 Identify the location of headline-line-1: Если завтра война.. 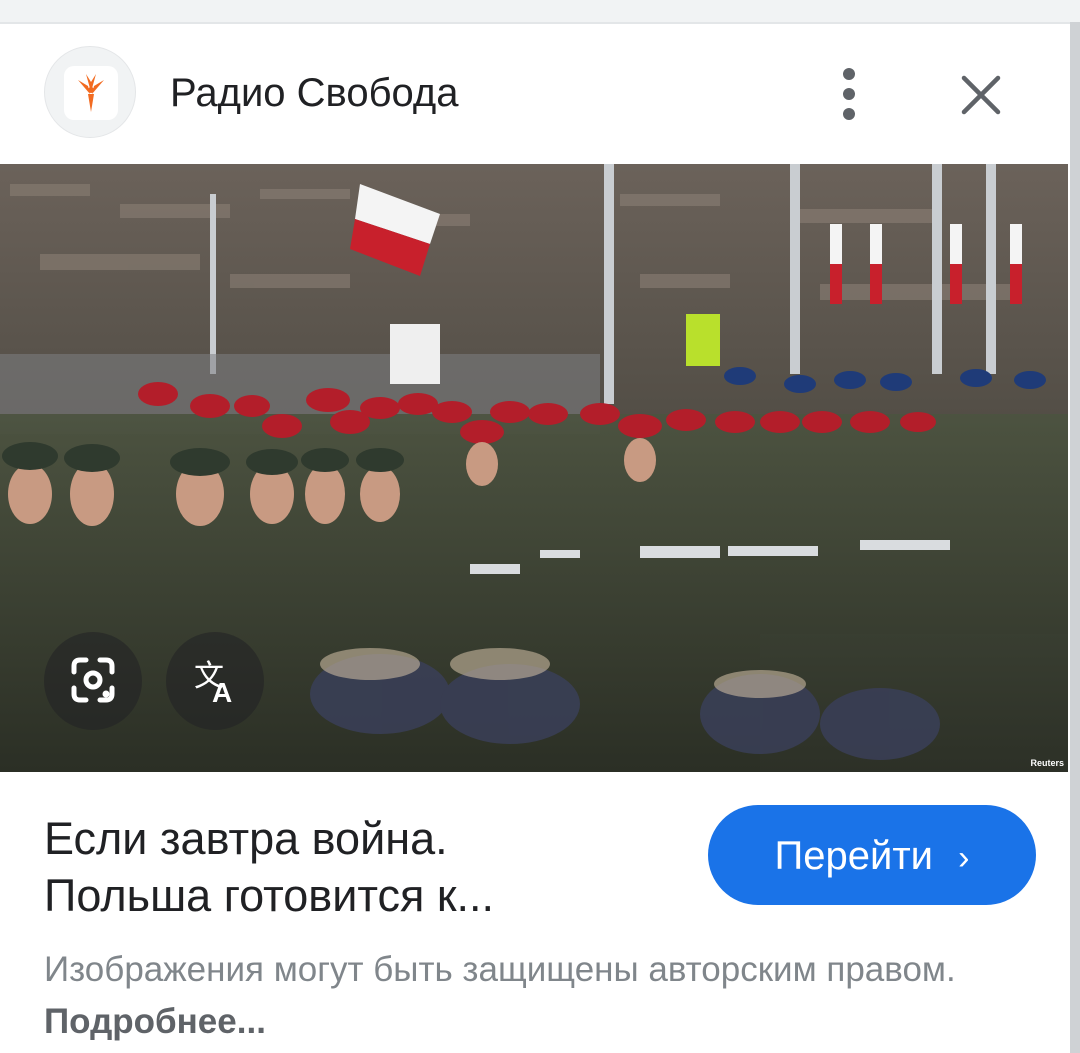
(246, 838).